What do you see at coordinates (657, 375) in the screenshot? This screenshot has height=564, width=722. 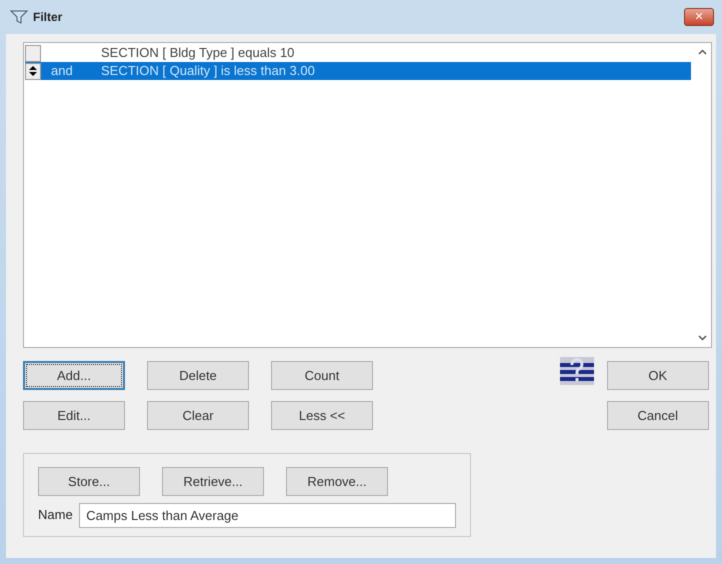 I see `dialog-button: OK` at bounding box center [657, 375].